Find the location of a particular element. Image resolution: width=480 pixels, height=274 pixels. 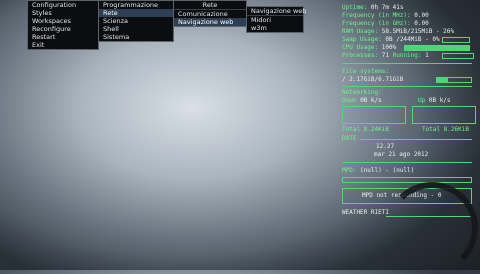

ram-value: 58.5MiB/215MiB - 26% is located at coordinates (417, 31).